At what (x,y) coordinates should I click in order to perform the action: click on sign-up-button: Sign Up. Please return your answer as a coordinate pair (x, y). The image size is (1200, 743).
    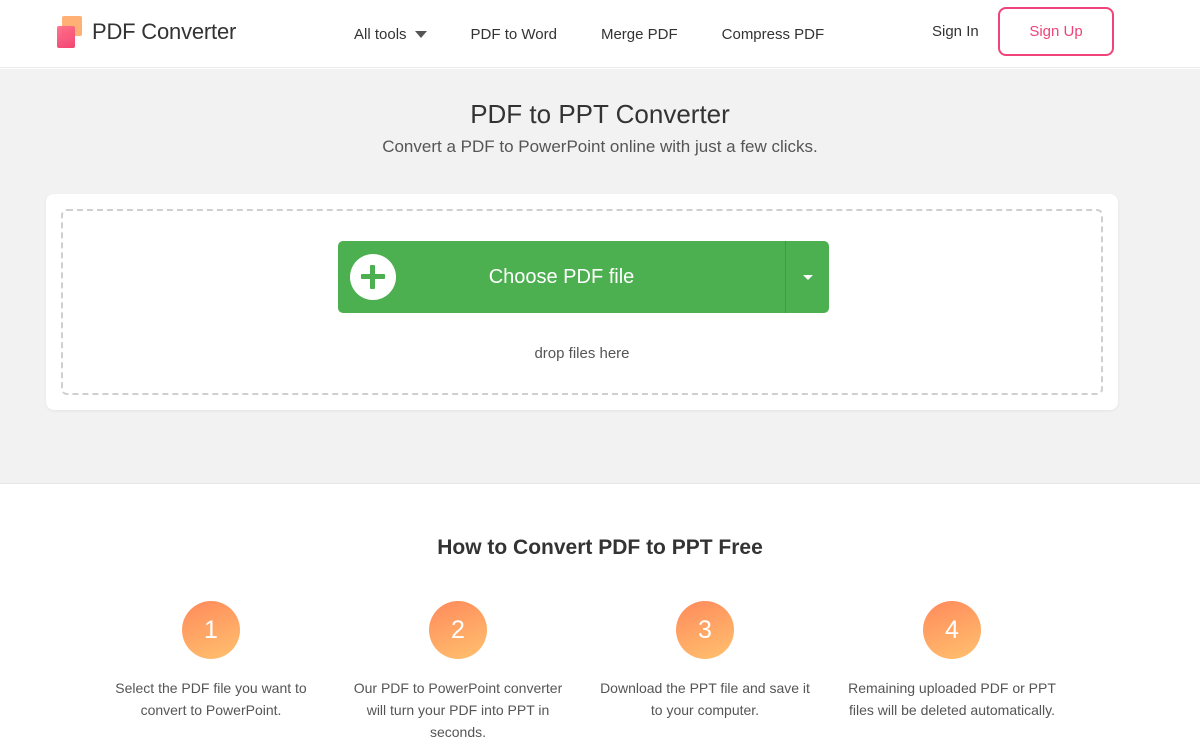
    Looking at the image, I should click on (1056, 31).